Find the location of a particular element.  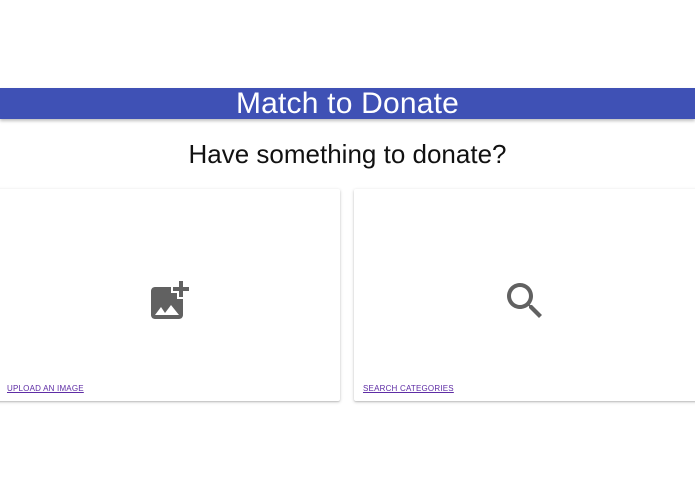

add-photo-icon is located at coordinates (169, 301).